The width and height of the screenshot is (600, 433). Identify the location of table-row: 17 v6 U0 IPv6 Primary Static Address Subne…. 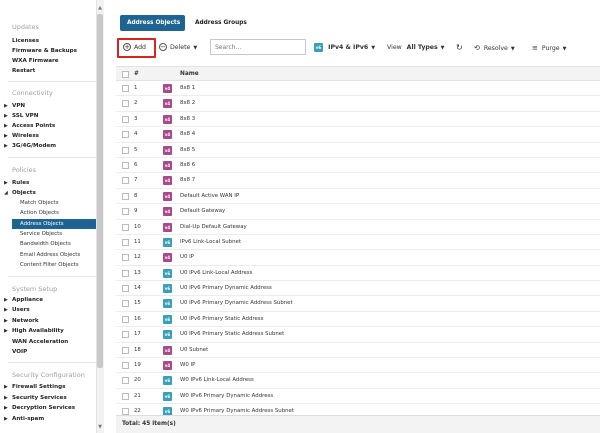
(358, 335).